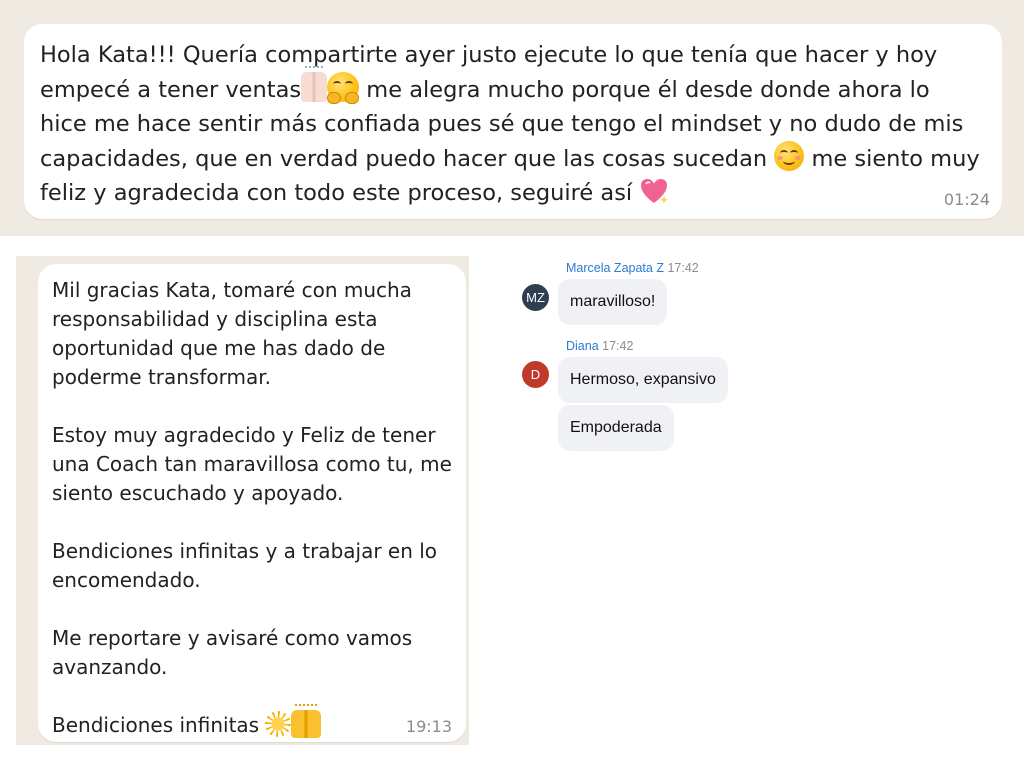 The width and height of the screenshot is (1024, 771). I want to click on message-meta: Marcela Zapata Z 17:42, so click(632, 268).